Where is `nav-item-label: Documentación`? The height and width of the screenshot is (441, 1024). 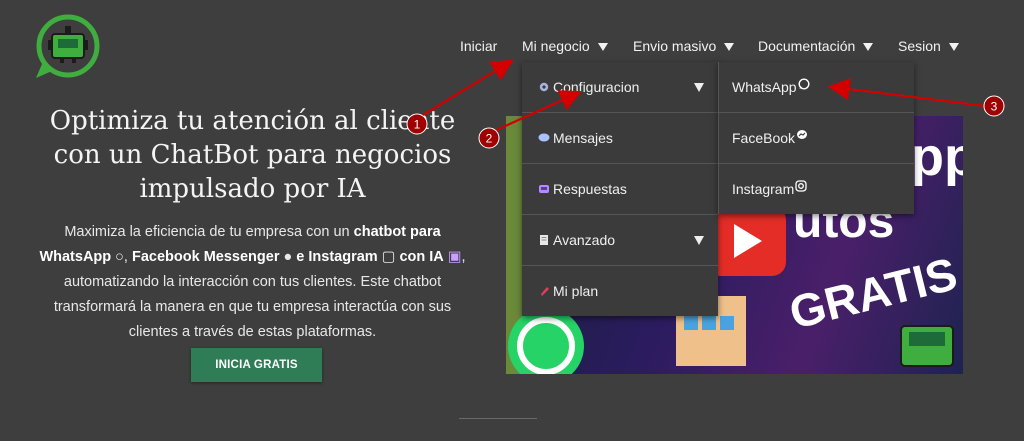 nav-item-label: Documentación is located at coordinates (807, 46).